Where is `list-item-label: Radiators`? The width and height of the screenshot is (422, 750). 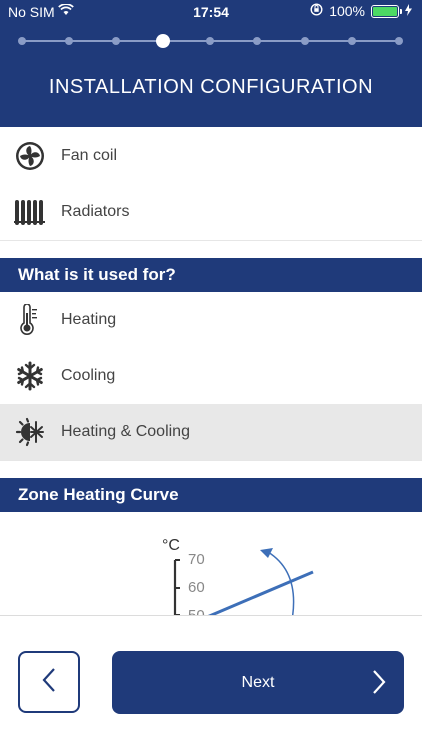
list-item-label: Radiators is located at coordinates (95, 211).